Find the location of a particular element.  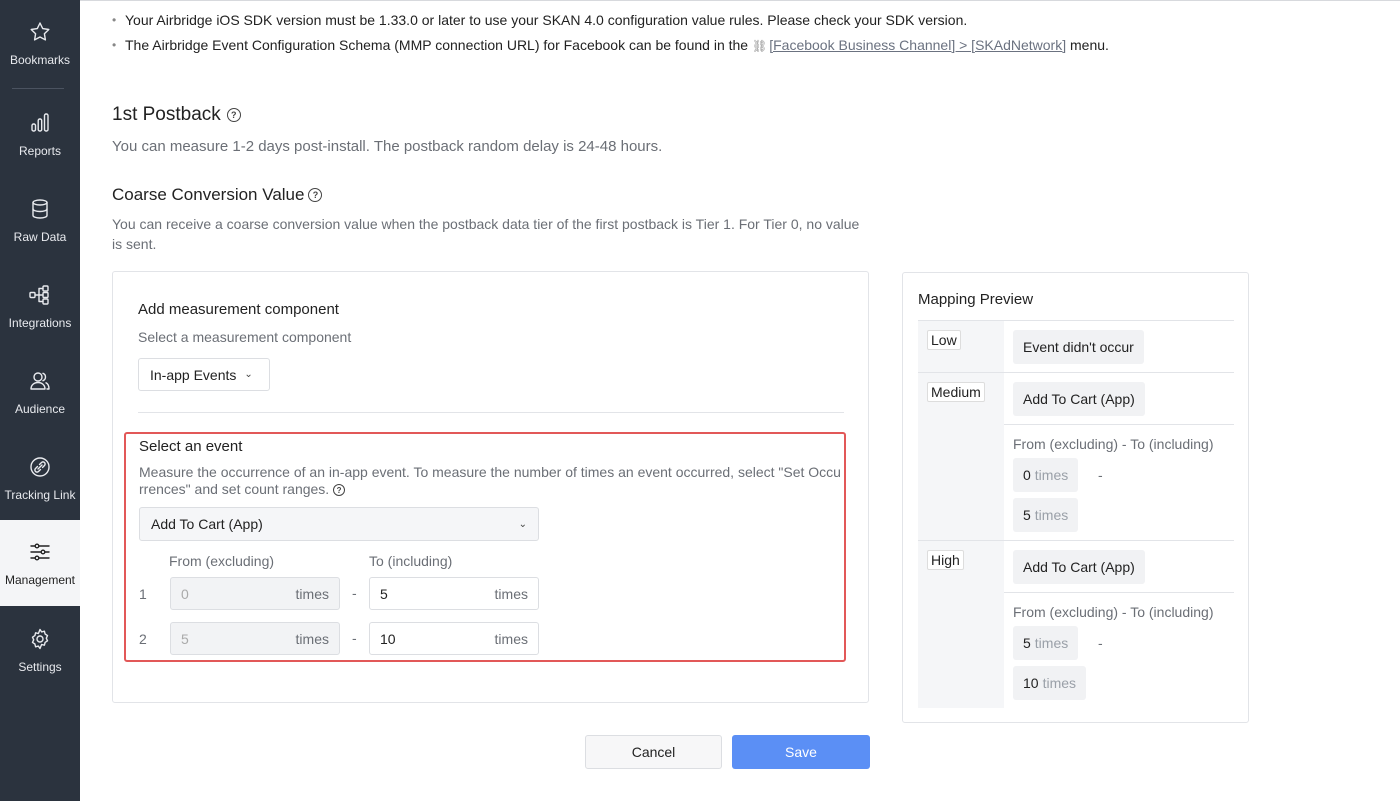

to-chip: 5 times is located at coordinates (1046, 515).